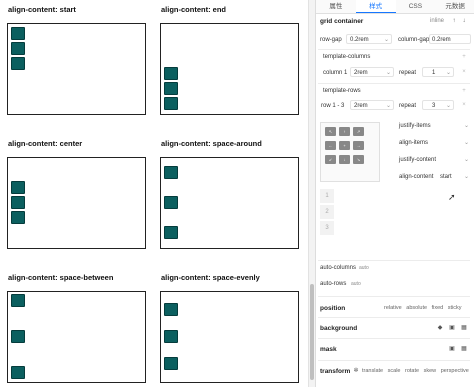 This screenshot has width=474, height=387. I want to click on position-options: relative absolute fixed sticky, so click(424, 308).